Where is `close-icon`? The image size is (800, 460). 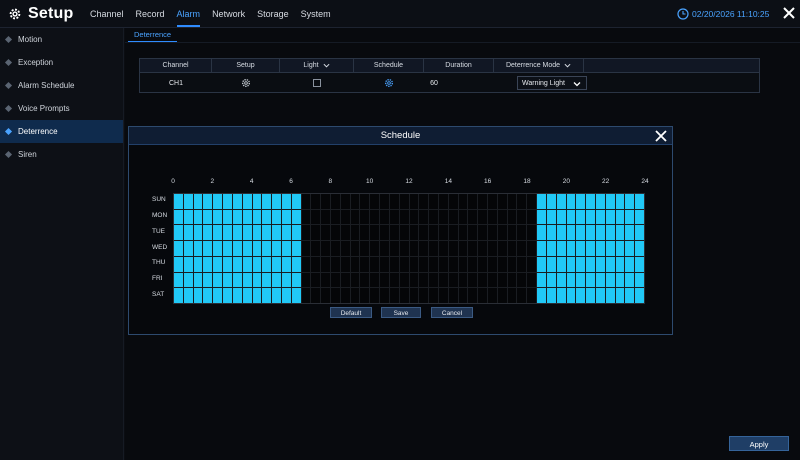 close-icon is located at coordinates (661, 136).